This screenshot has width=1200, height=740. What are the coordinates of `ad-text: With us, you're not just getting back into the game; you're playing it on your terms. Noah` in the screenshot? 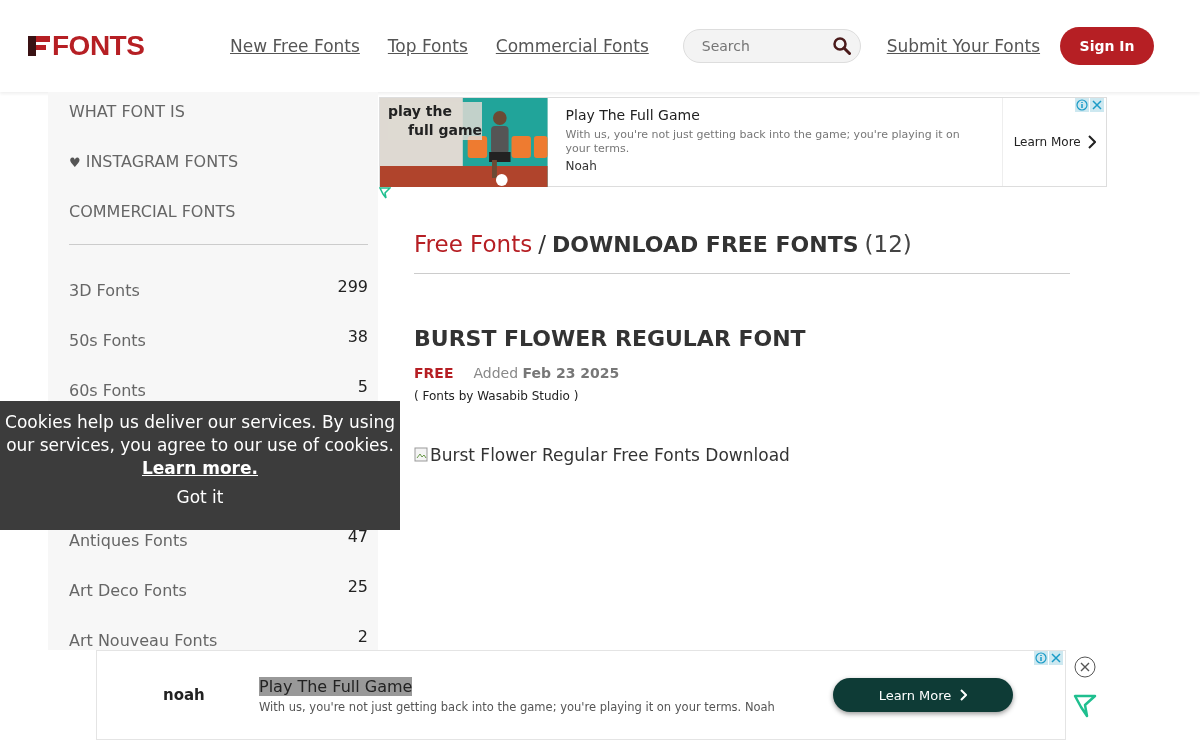 It's located at (517, 706).